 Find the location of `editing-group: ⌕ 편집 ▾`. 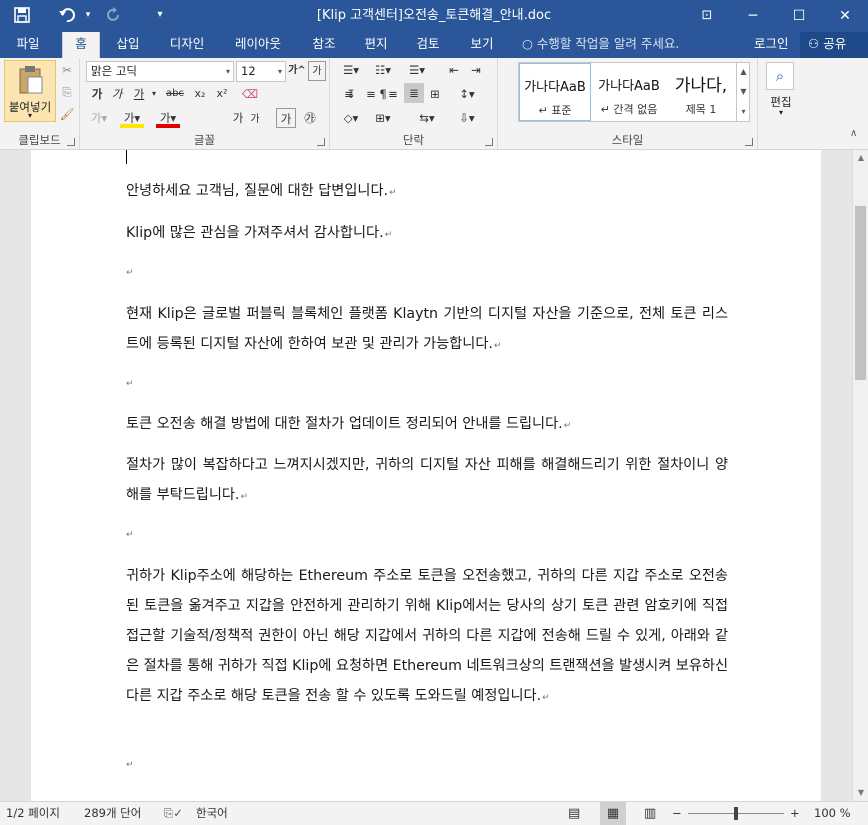

editing-group: ⌕ 편집 ▾ is located at coordinates (781, 104).